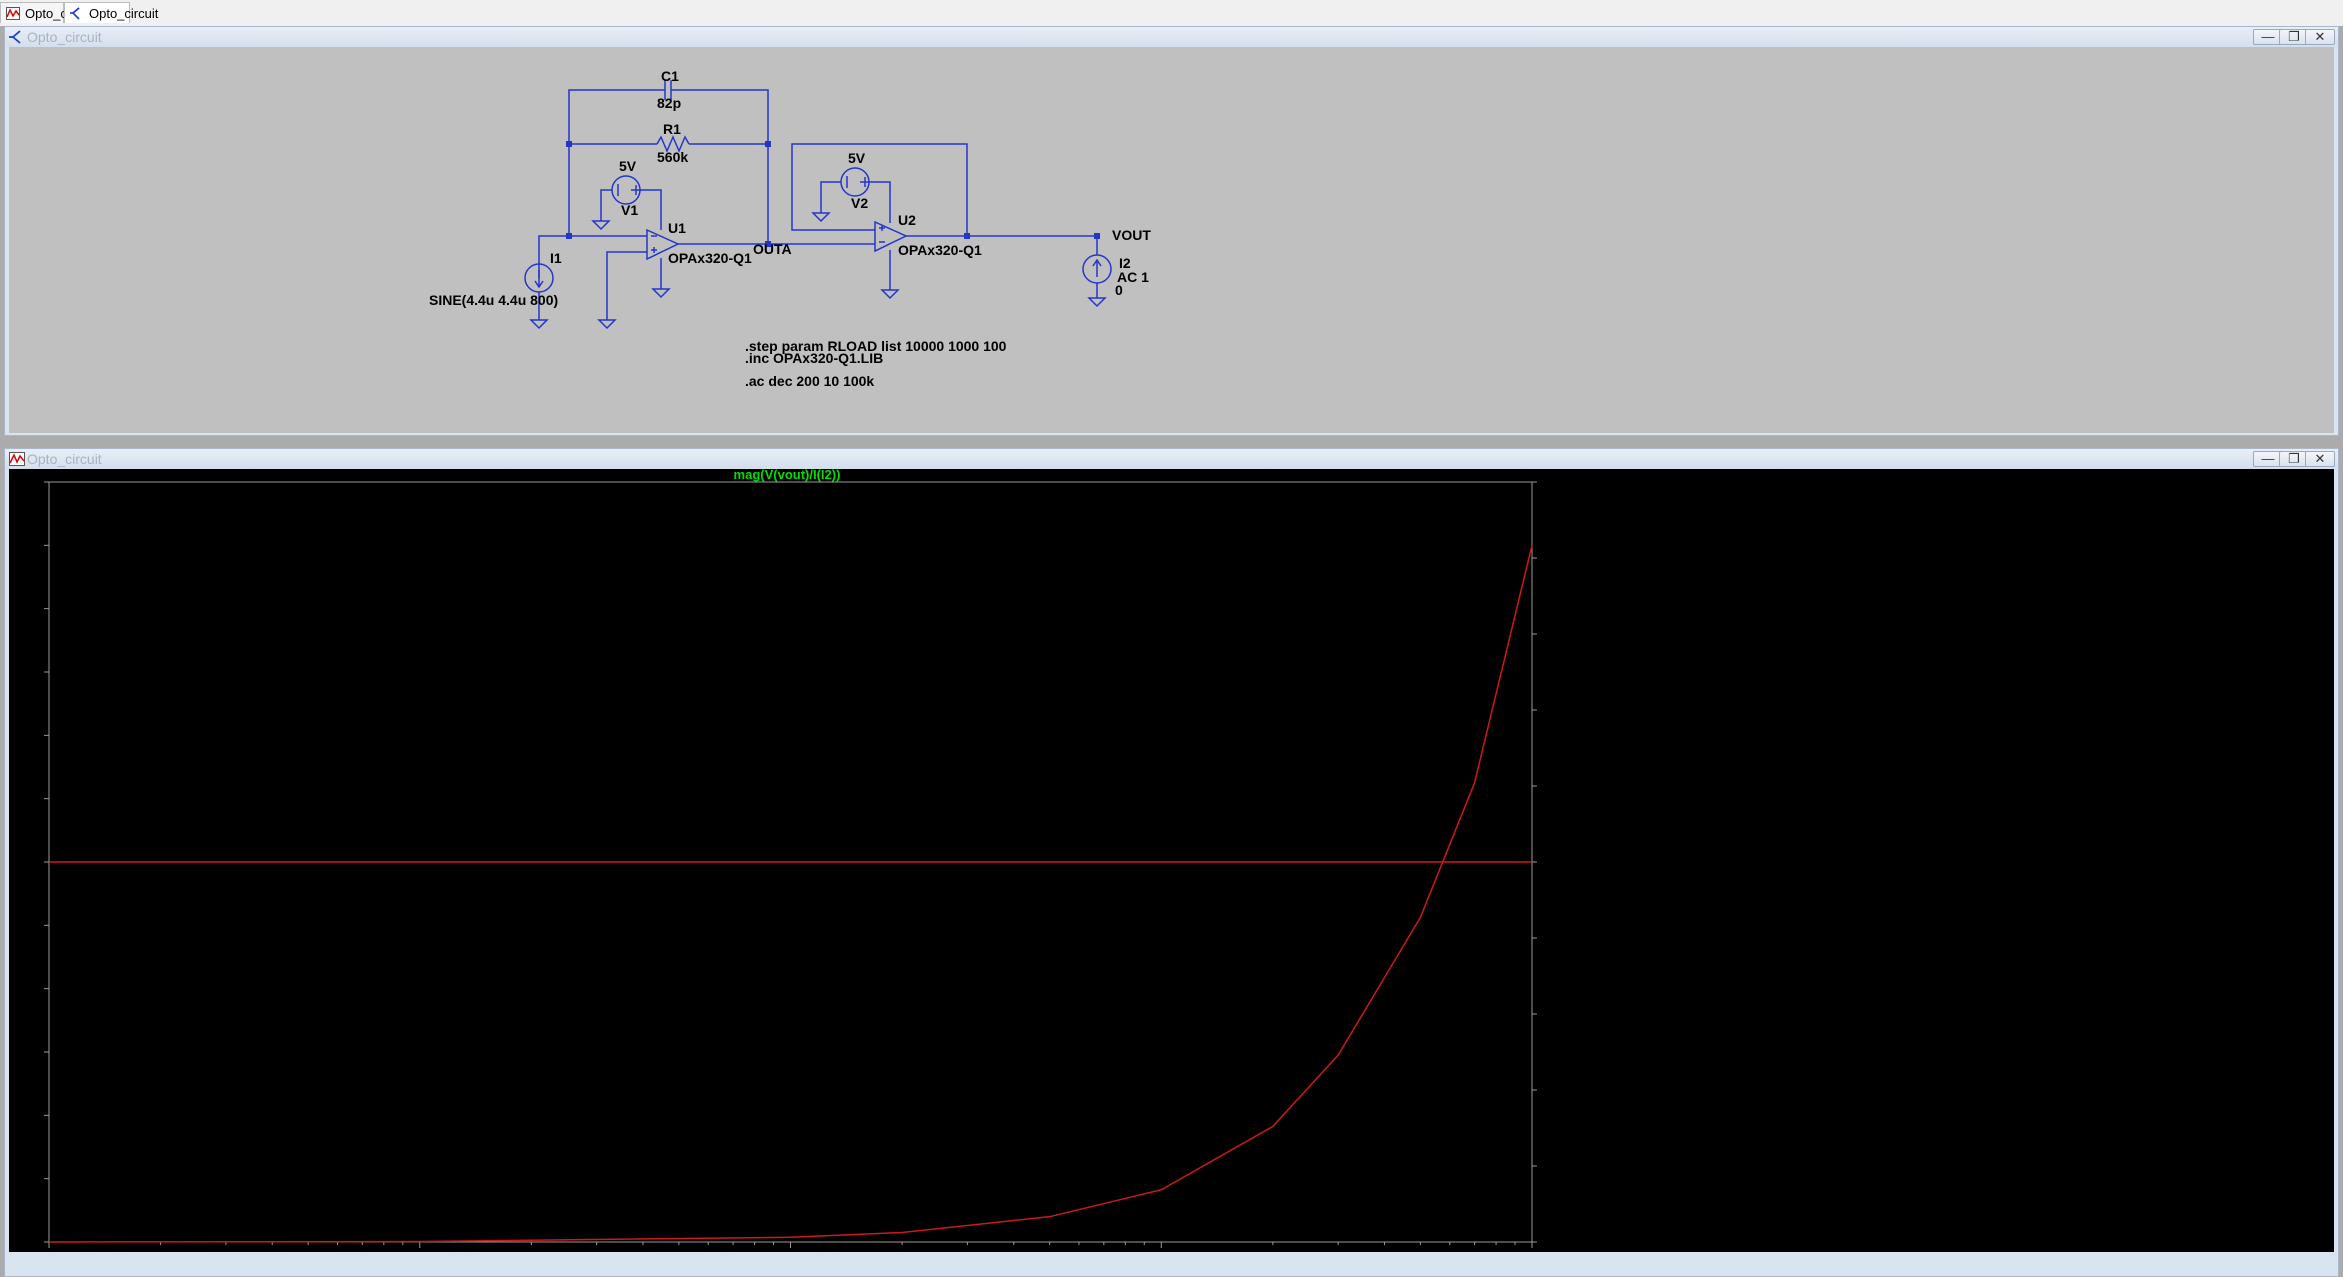  What do you see at coordinates (1556, 1090) in the screenshot?
I see `y-right-tick-label: -0.6n°` at bounding box center [1556, 1090].